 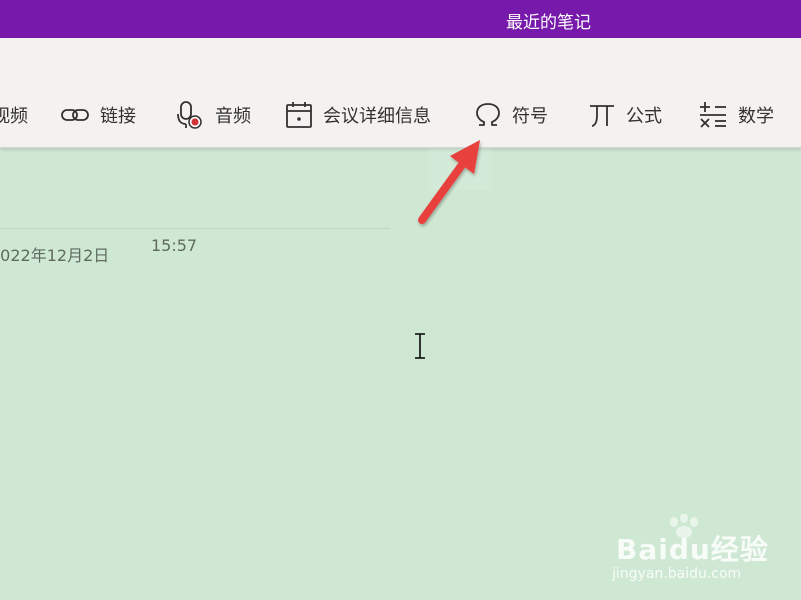 What do you see at coordinates (644, 116) in the screenshot?
I see `ribbon-equation-label: 公式` at bounding box center [644, 116].